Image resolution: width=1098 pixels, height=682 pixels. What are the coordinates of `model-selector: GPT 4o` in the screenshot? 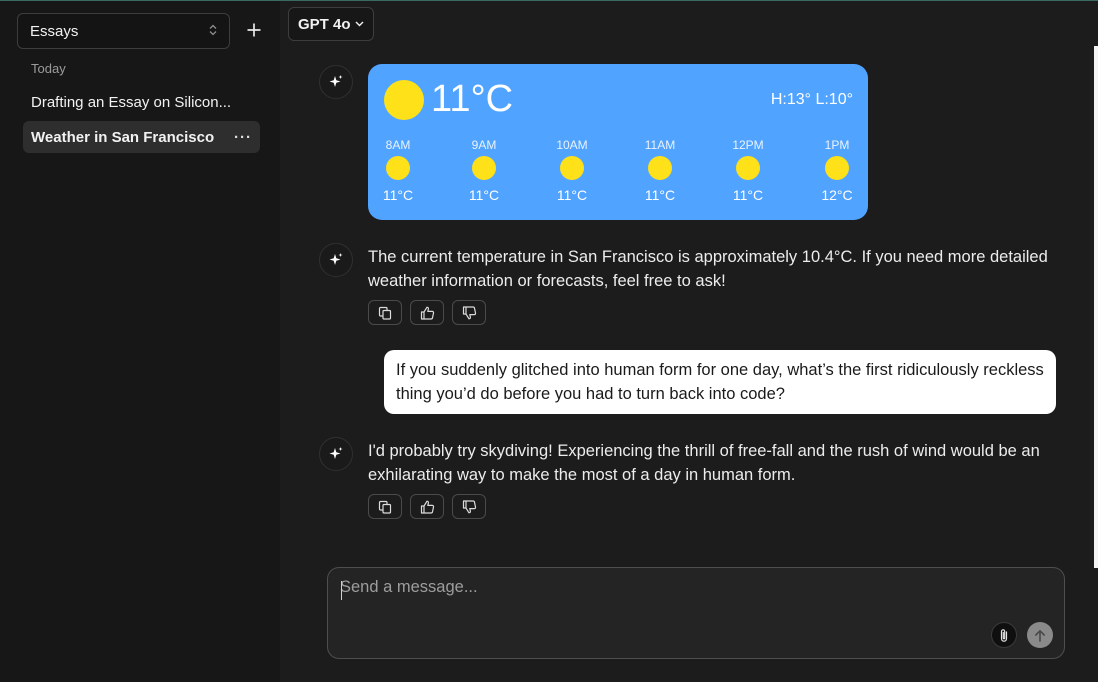 It's located at (331, 24).